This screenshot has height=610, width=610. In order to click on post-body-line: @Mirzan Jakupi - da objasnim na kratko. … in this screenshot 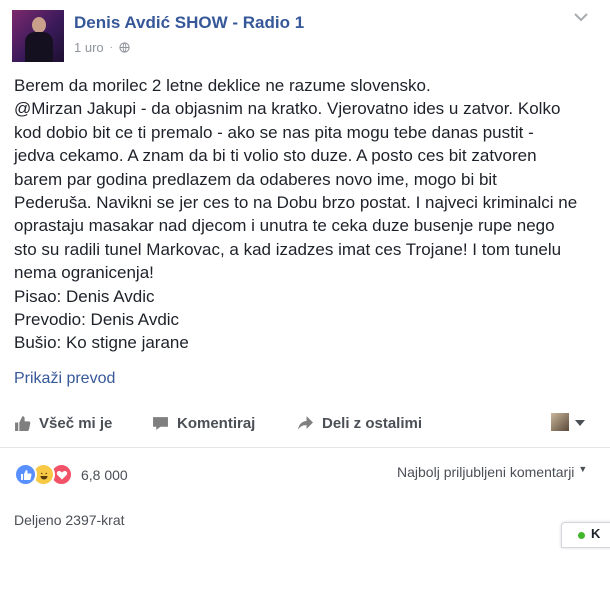, I will do `click(287, 109)`.